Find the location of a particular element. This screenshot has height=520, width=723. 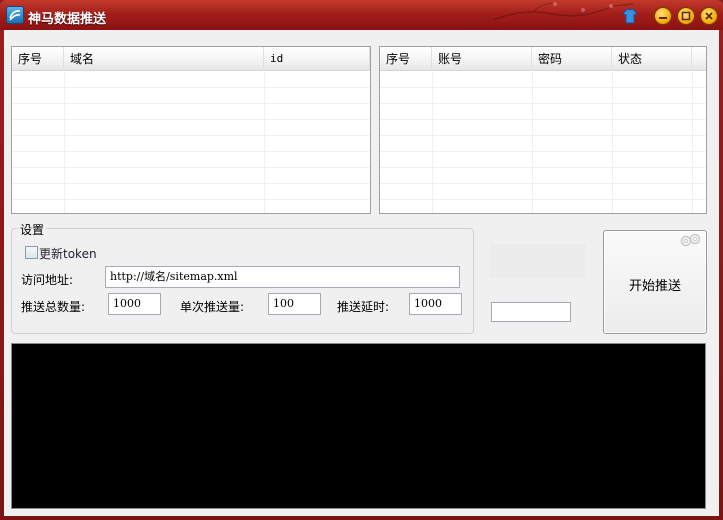

start-push-button: 开始推送 is located at coordinates (655, 282).